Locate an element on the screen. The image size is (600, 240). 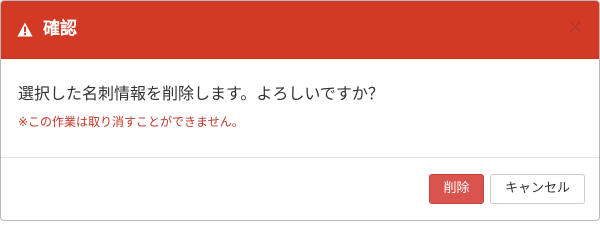
irreversible-warning-note: ※この作業は取り消すことができません。 is located at coordinates (131, 122).